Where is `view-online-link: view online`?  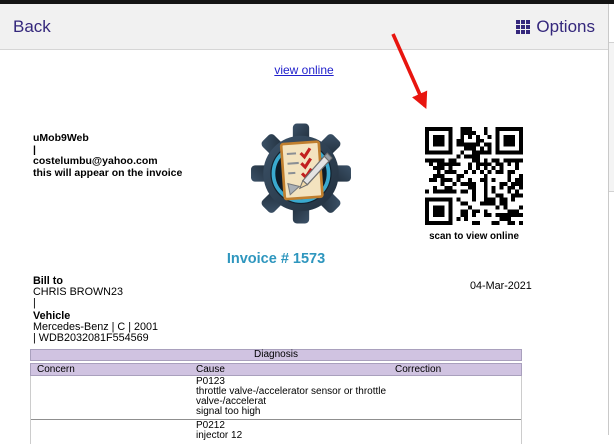 view-online-link: view online is located at coordinates (303, 70).